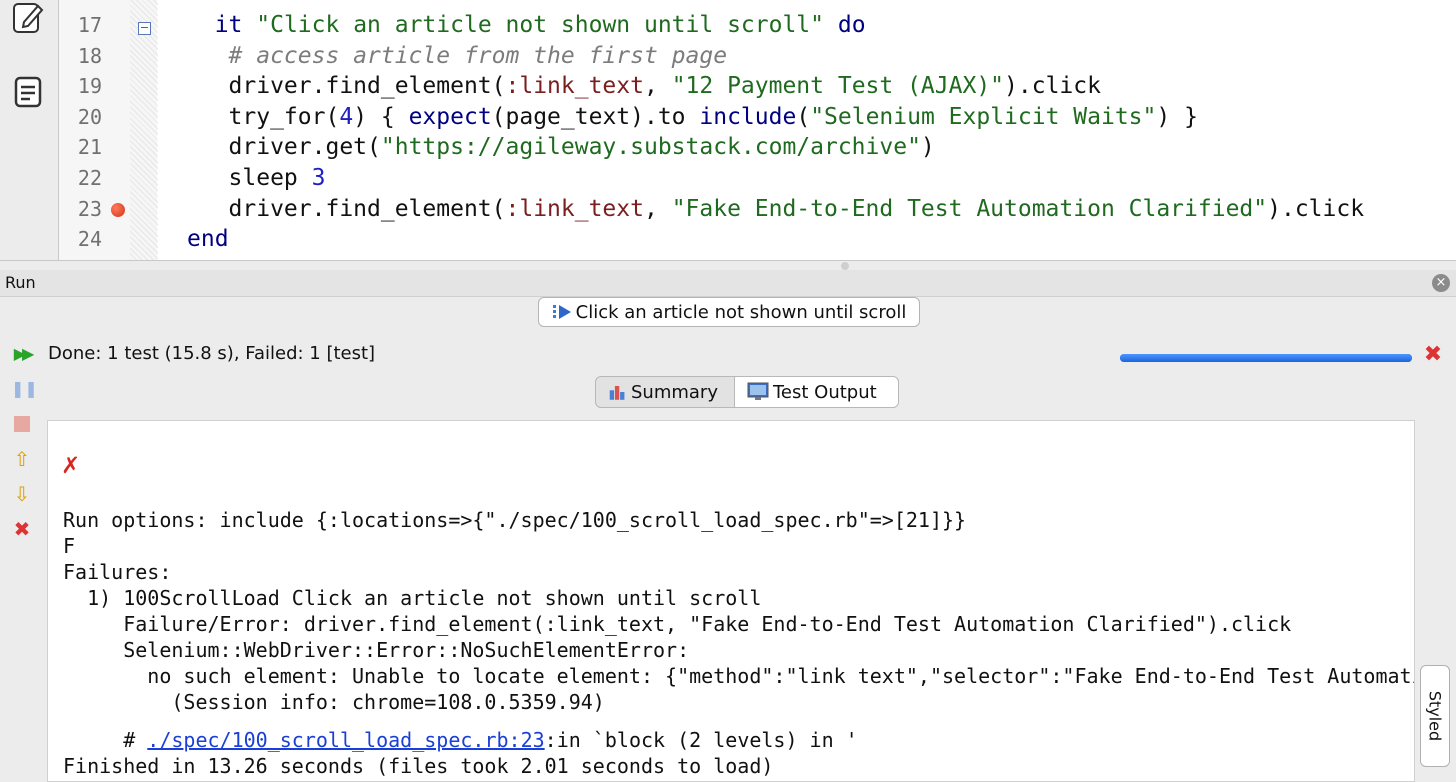 This screenshot has height=782, width=1456. Describe the element at coordinates (117, 572) in the screenshot. I see `output-line: Failures:` at that location.